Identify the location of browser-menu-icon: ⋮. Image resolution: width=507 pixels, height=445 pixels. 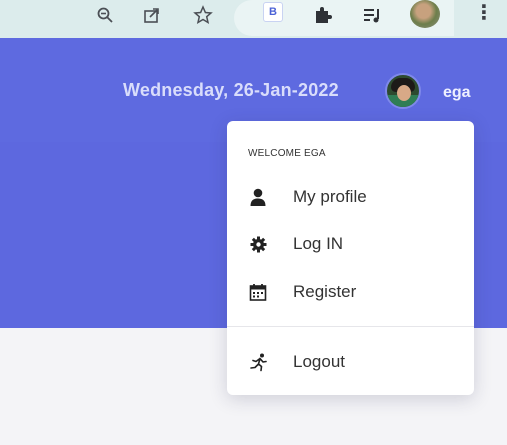
(484, 14).